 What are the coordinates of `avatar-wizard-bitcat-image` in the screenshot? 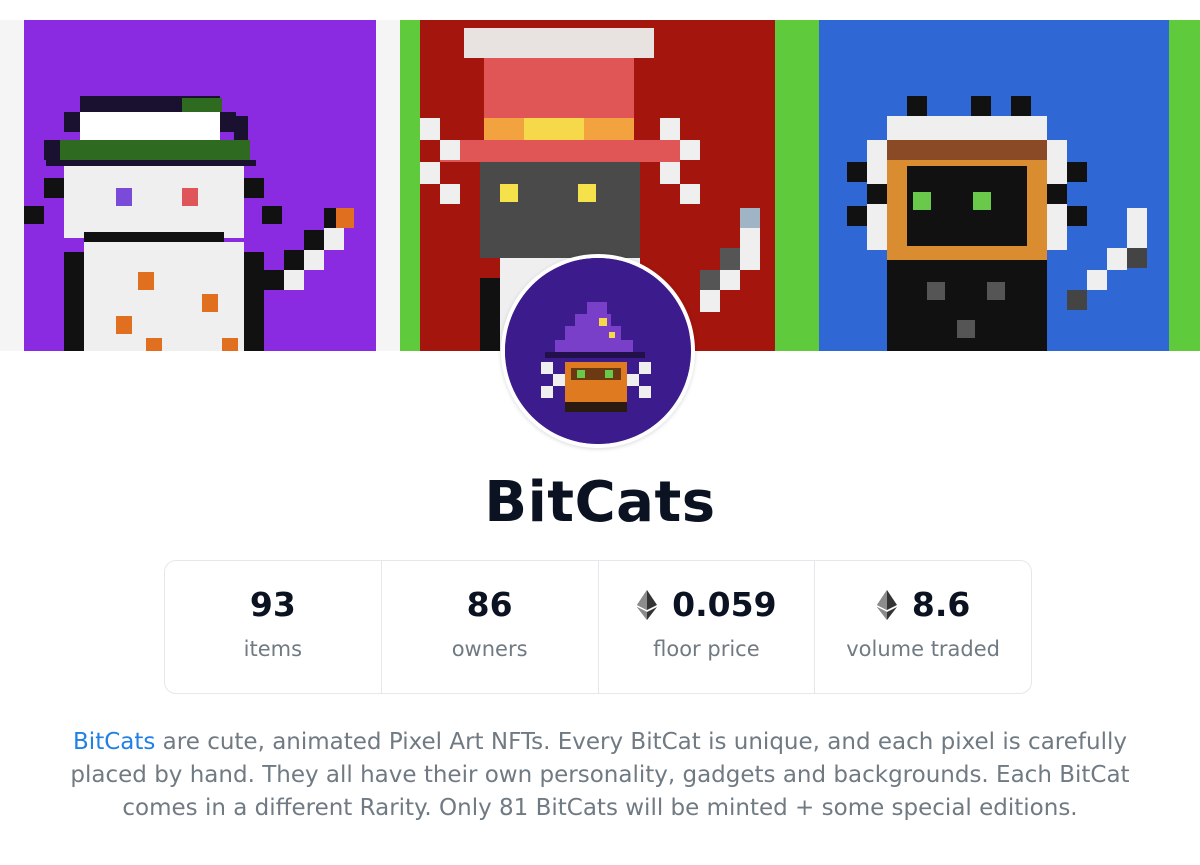 It's located at (598, 351).